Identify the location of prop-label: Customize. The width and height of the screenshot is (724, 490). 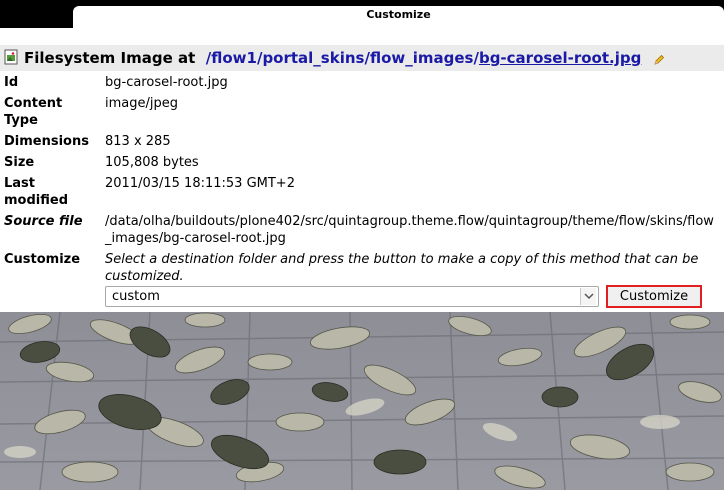
(42, 259).